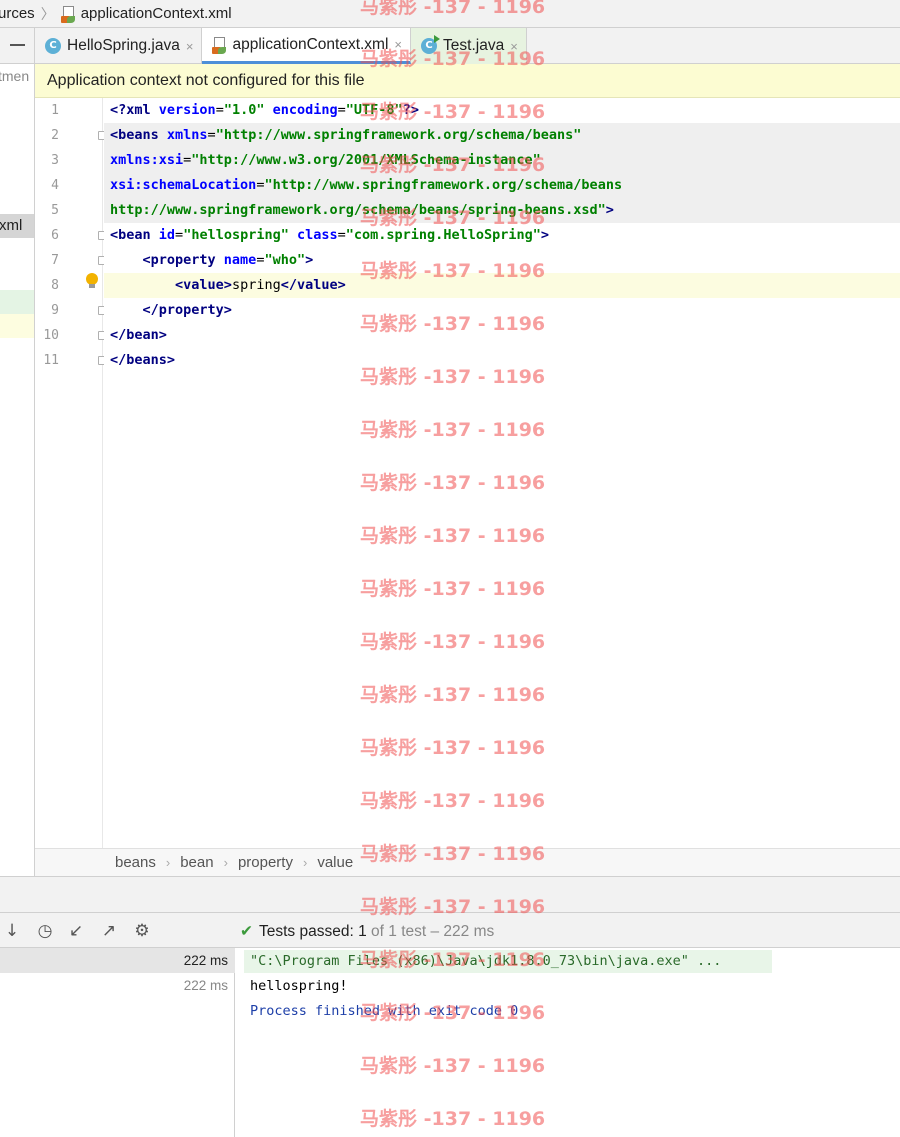 The width and height of the screenshot is (900, 1137). I want to click on tab-test-java: C Test.java ×, so click(469, 46).